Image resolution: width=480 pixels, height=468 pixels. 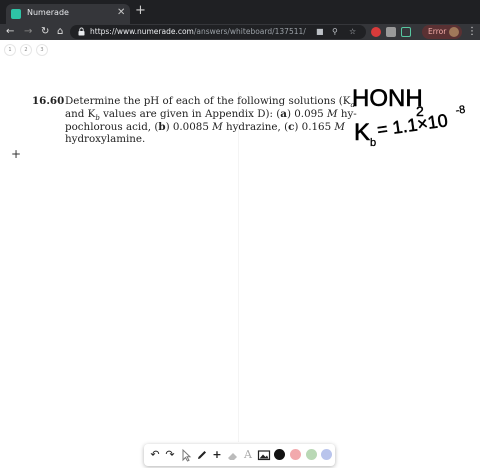 I want to click on color-swatch-green, so click(x=311, y=454).